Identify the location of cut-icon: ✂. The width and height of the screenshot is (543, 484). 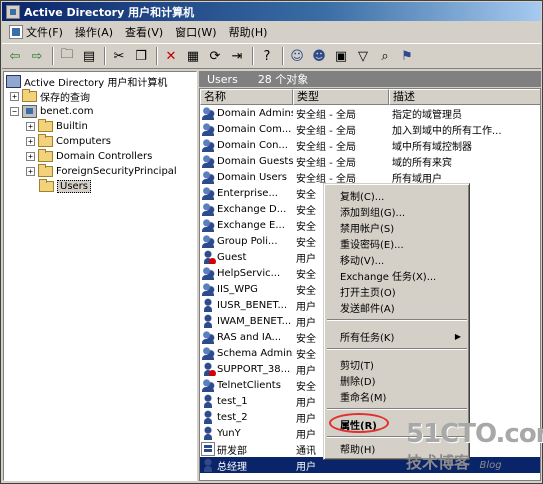
(119, 56).